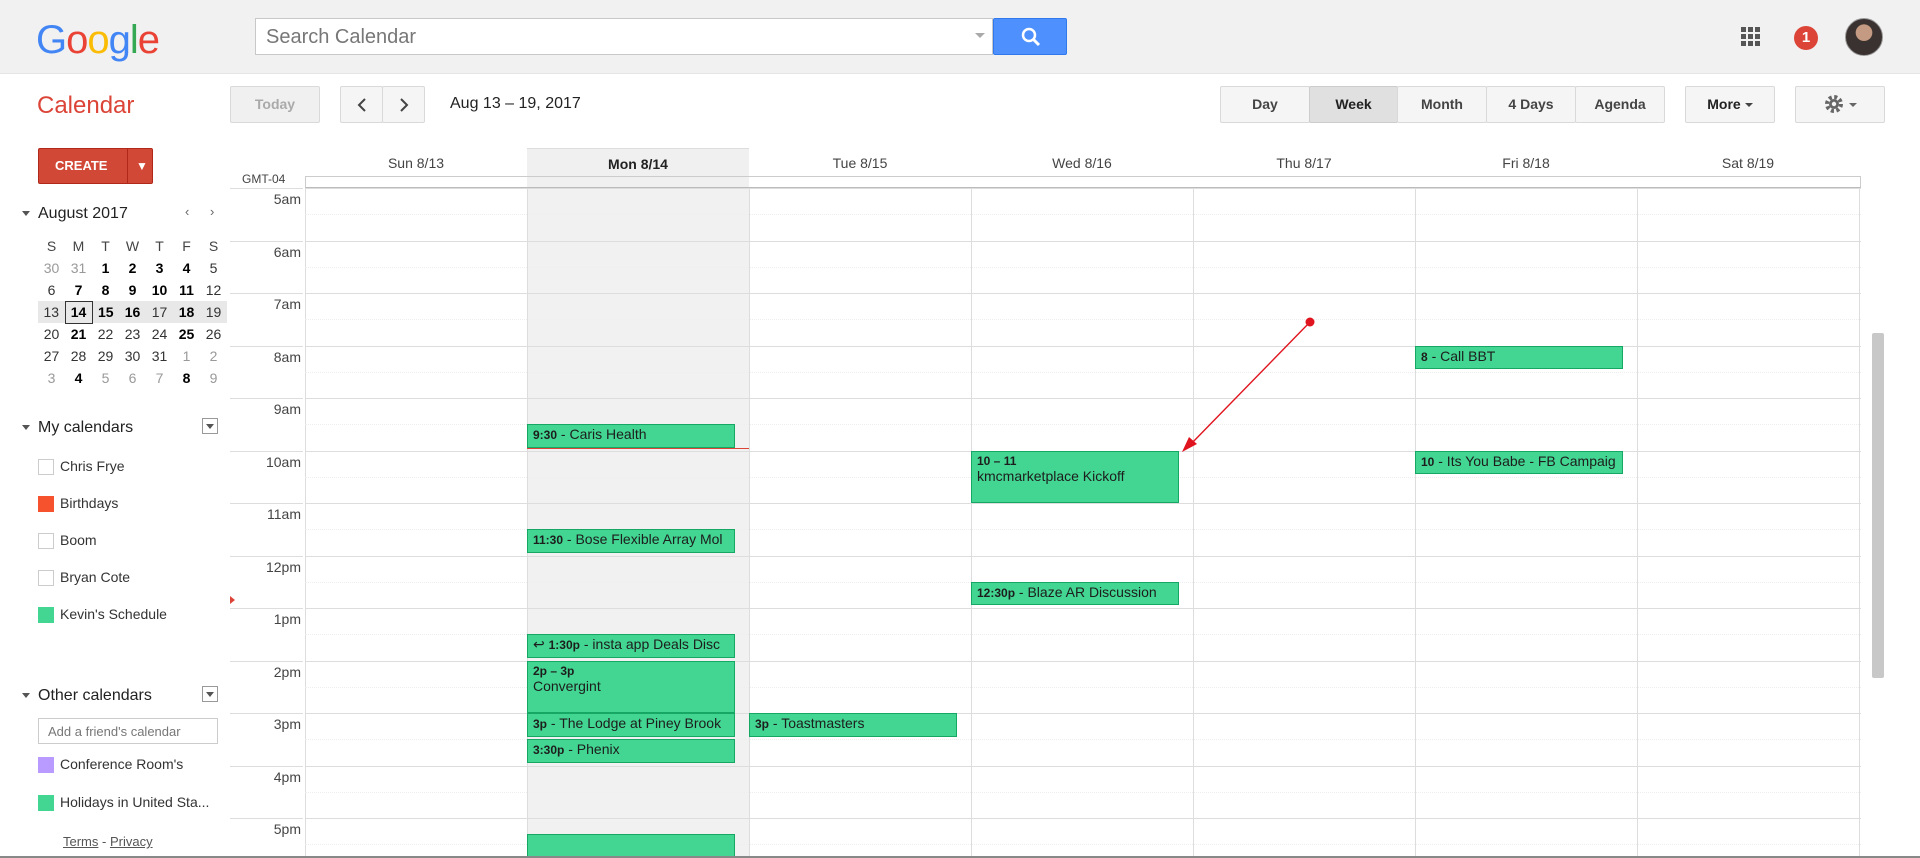 The width and height of the screenshot is (1920, 858). What do you see at coordinates (1030, 36) in the screenshot?
I see `search-button` at bounding box center [1030, 36].